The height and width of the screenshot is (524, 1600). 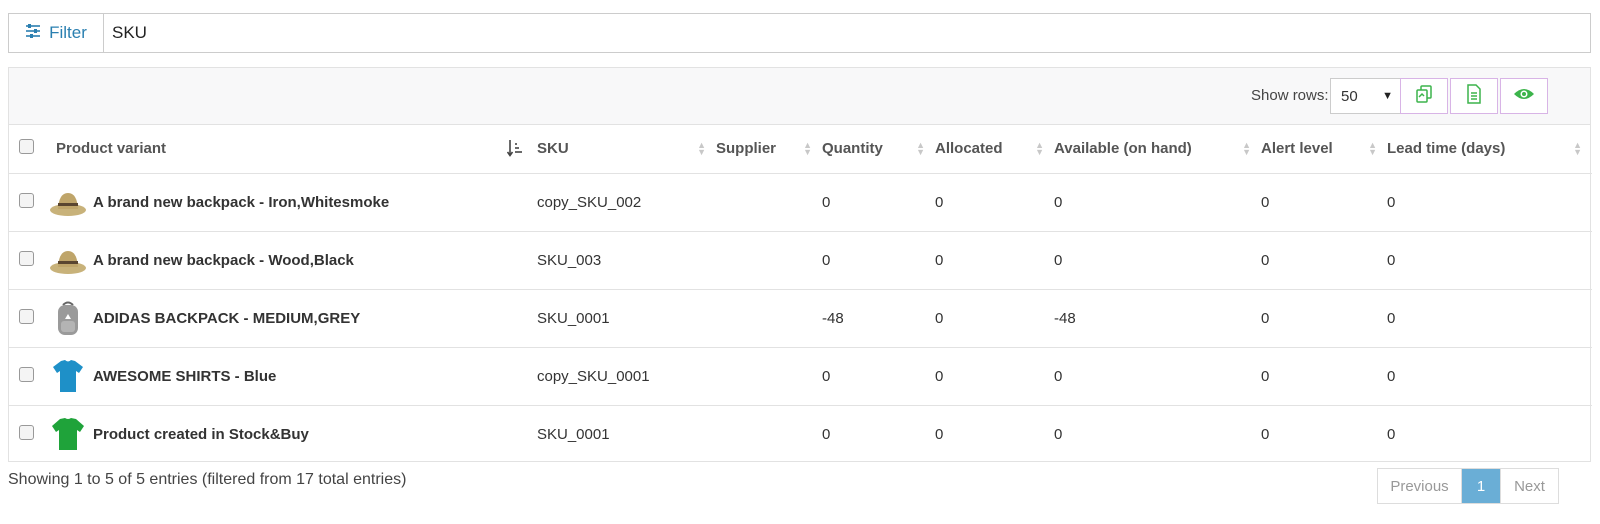 What do you see at coordinates (514, 150) in the screenshot?
I see `sort-ascending-icon` at bounding box center [514, 150].